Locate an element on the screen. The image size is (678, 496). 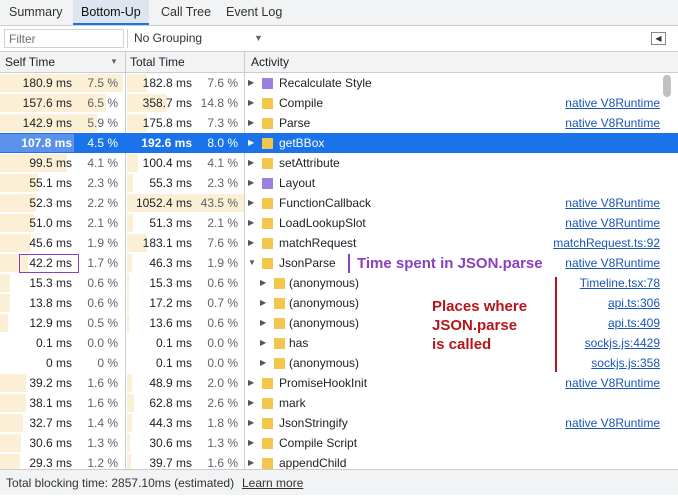
toggle-sidebar-icon: ◀ is located at coordinates (658, 38).